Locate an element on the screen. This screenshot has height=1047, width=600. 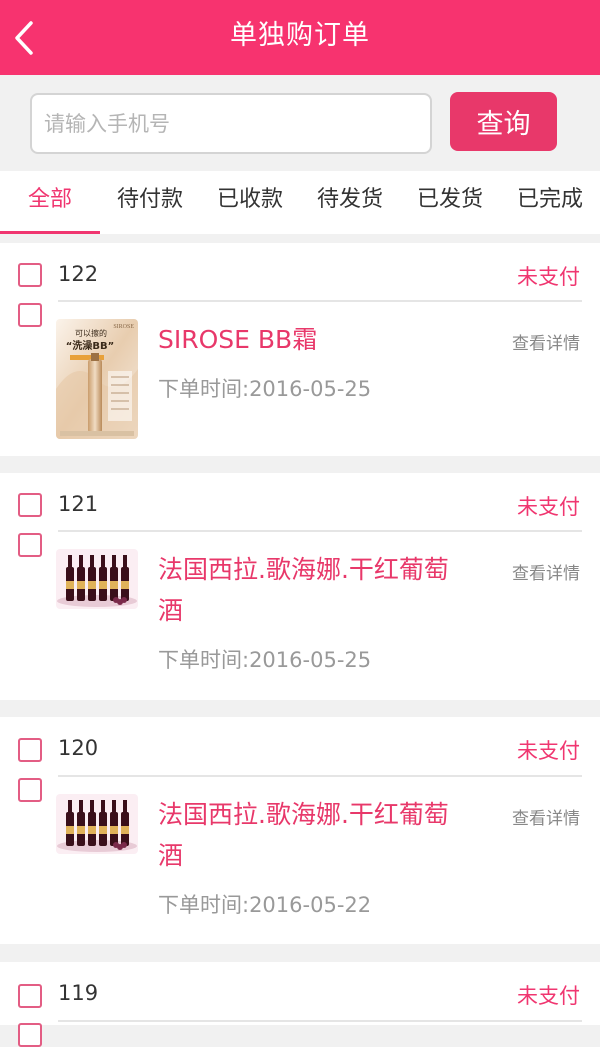
tab-shipped: 已发货 is located at coordinates (450, 202).